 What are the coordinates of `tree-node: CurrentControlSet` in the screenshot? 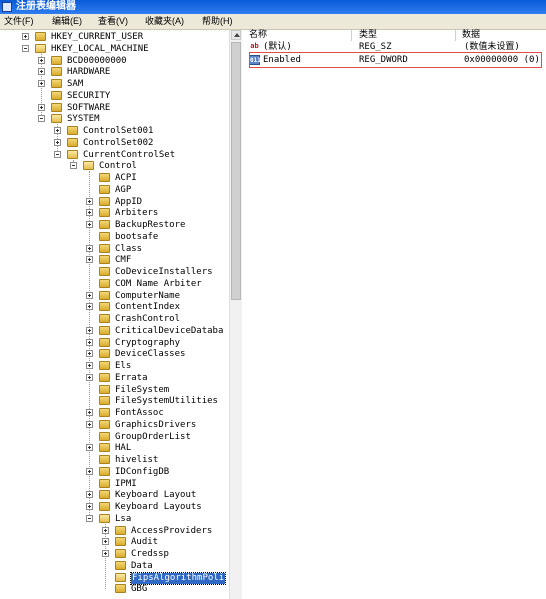 It's located at (114, 155).